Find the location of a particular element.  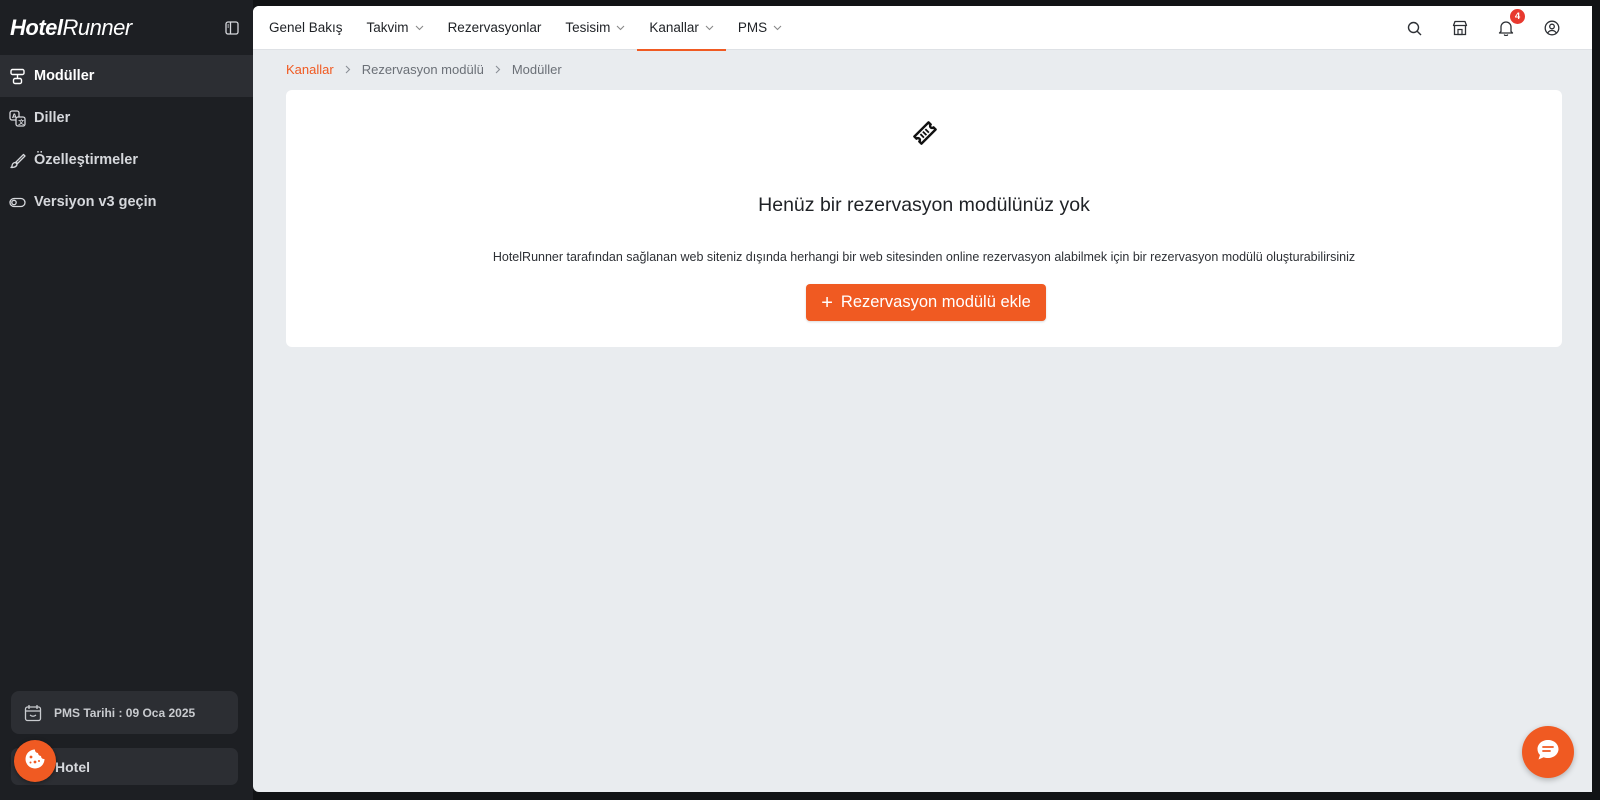

tab-takvim: Takvim is located at coordinates (395, 28).